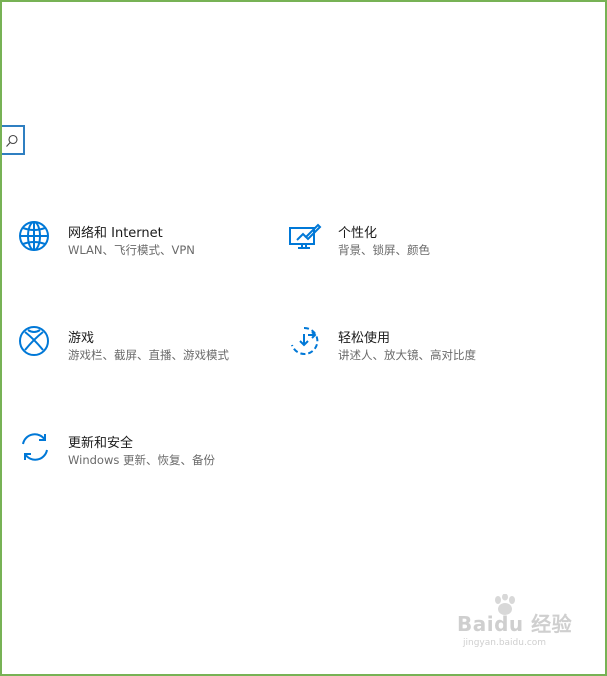  I want to click on tile-description: 游戏栏、截屏、直播、游戏模式, so click(148, 355).